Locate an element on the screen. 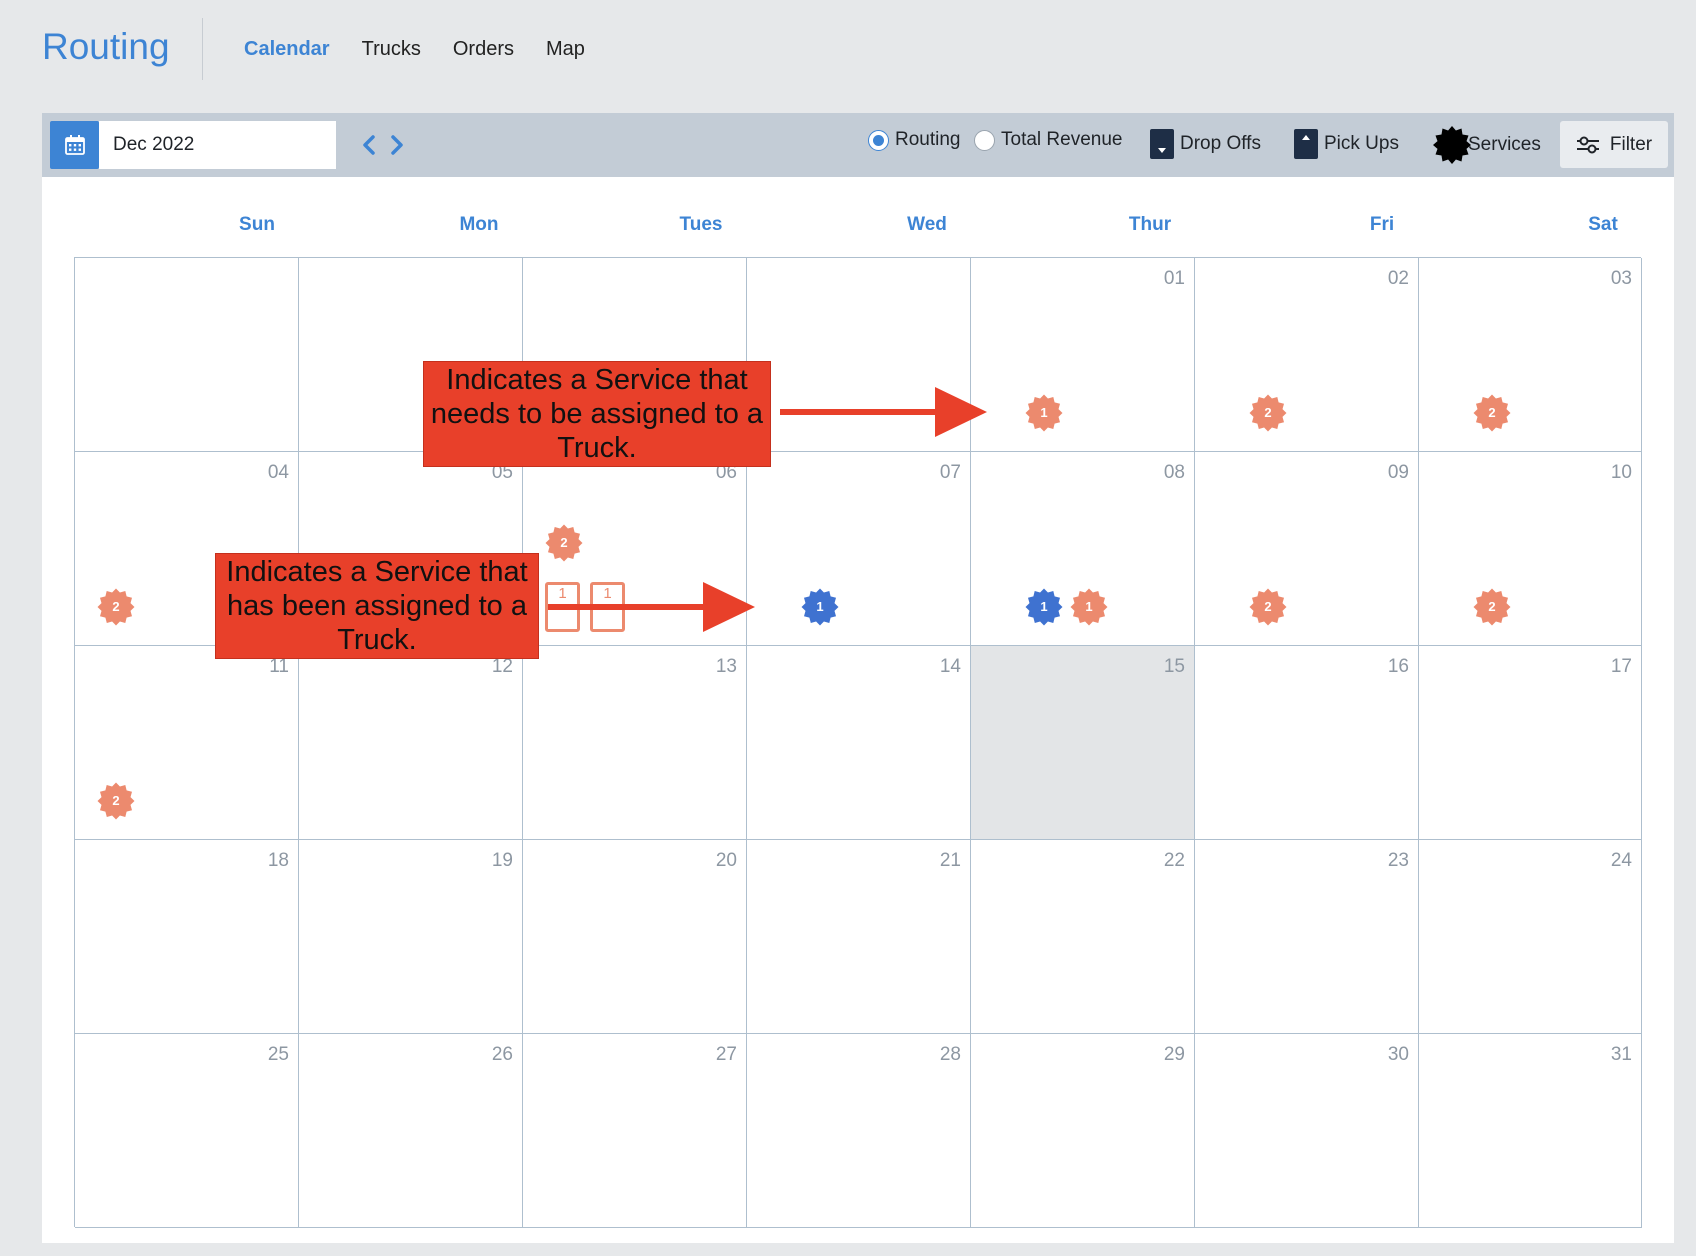 This screenshot has width=1696, height=1256. weekday-tues: Tues is located at coordinates (701, 224).